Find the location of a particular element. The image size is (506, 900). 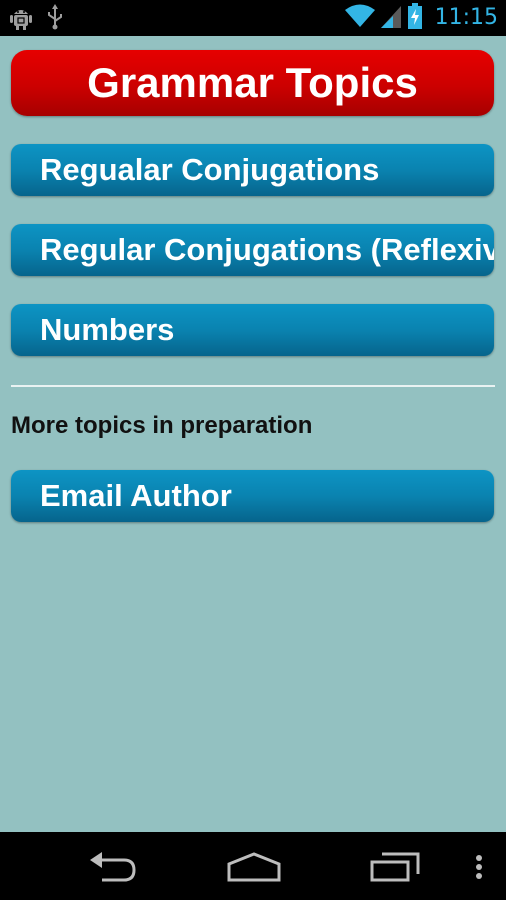

page-title: Grammar Topics is located at coordinates (252, 83).